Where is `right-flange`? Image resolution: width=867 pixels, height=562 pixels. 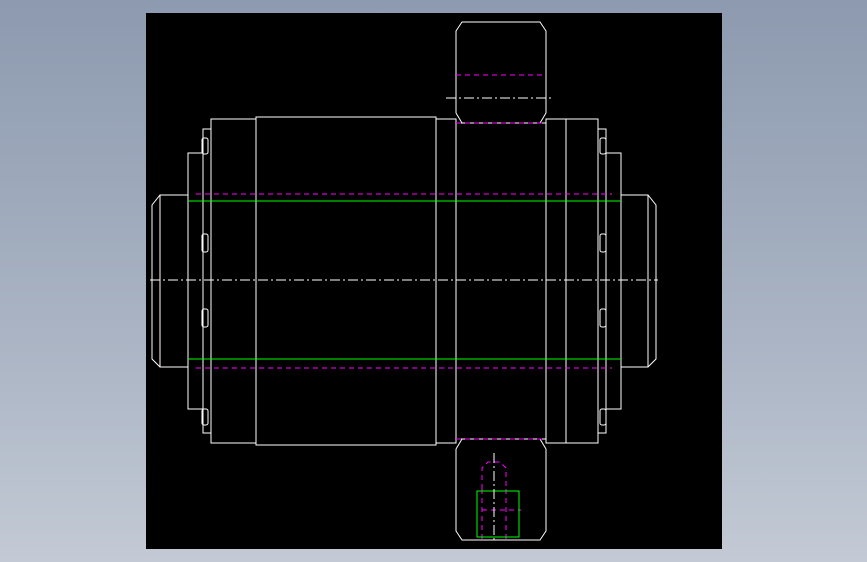 right-flange is located at coordinates (593, 281).